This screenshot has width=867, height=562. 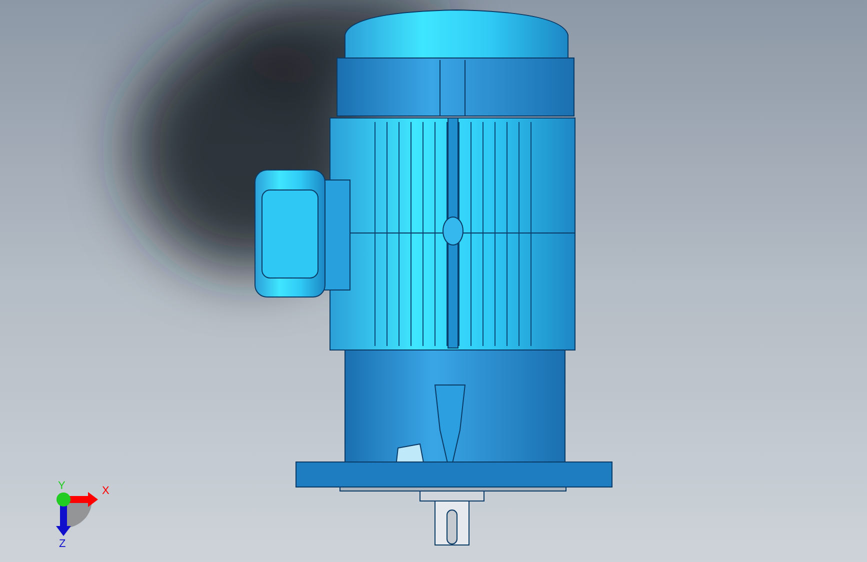 I want to click on axis-label: X, so click(x=106, y=491).